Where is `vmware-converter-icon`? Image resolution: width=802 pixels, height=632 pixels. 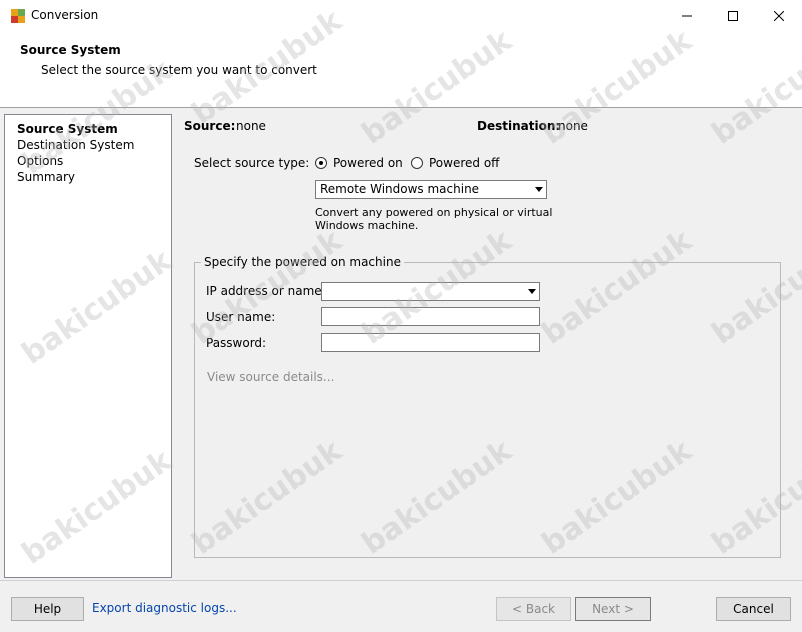 vmware-converter-icon is located at coordinates (18, 16).